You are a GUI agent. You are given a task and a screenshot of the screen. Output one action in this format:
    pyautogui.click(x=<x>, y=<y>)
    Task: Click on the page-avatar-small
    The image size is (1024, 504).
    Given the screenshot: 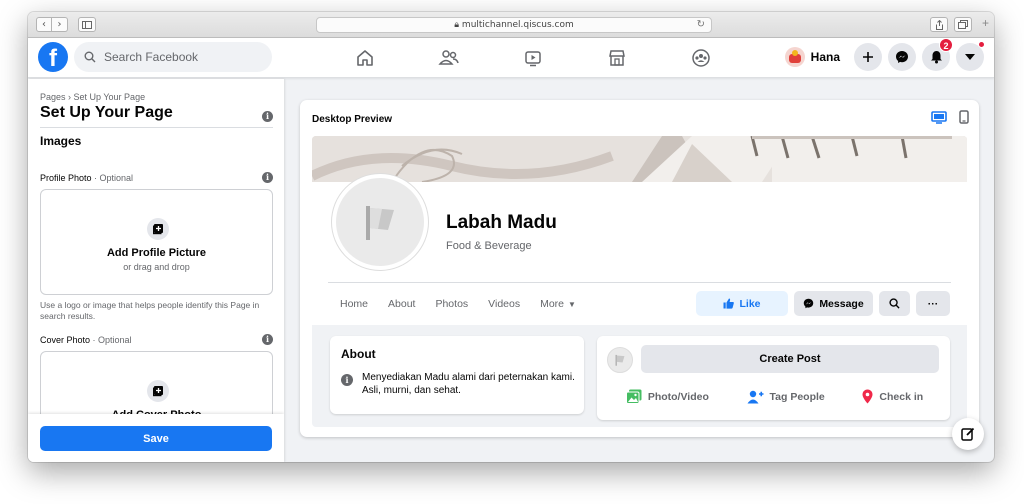 What is the action you would take?
    pyautogui.click(x=620, y=360)
    